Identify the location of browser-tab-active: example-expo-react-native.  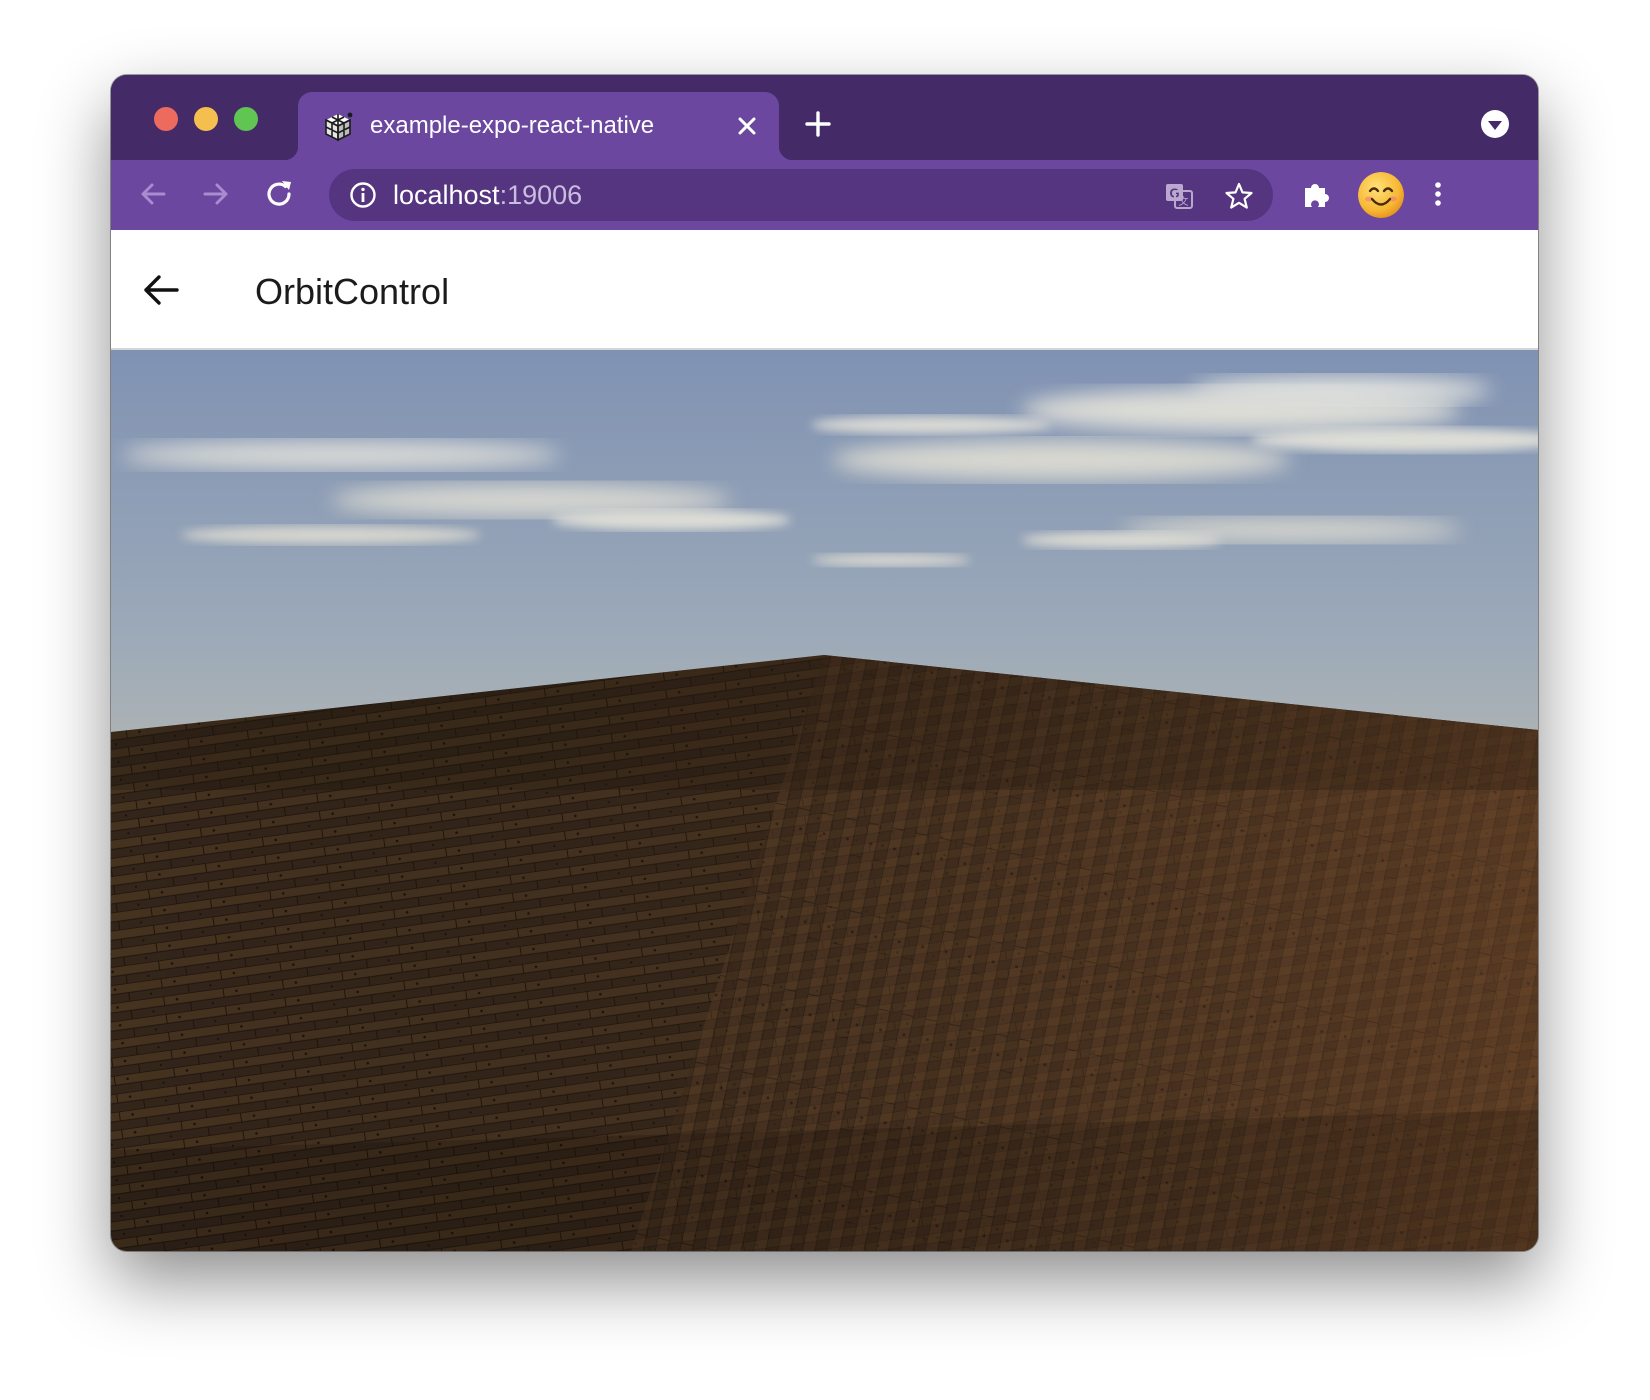
(538, 126).